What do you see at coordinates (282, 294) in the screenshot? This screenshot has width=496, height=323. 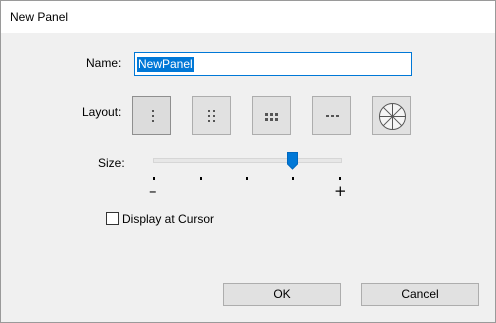 I see `ok-button: OK` at bounding box center [282, 294].